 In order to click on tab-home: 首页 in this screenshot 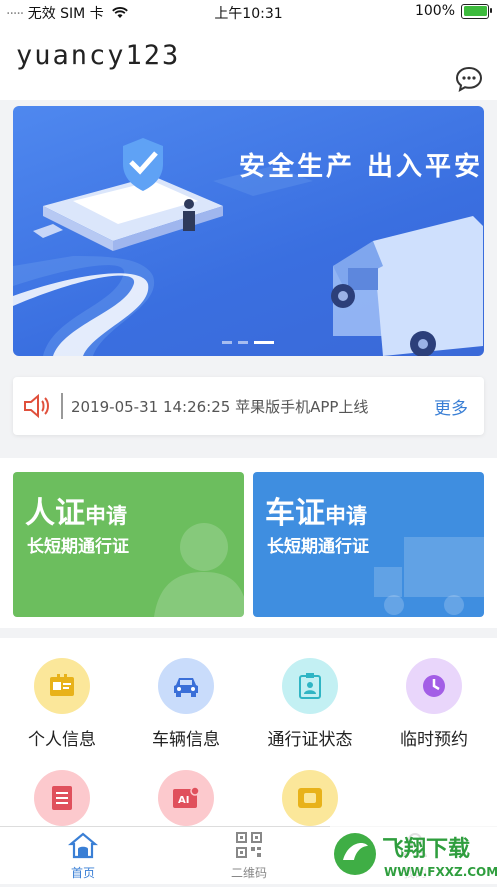, I will do `click(83, 856)`.